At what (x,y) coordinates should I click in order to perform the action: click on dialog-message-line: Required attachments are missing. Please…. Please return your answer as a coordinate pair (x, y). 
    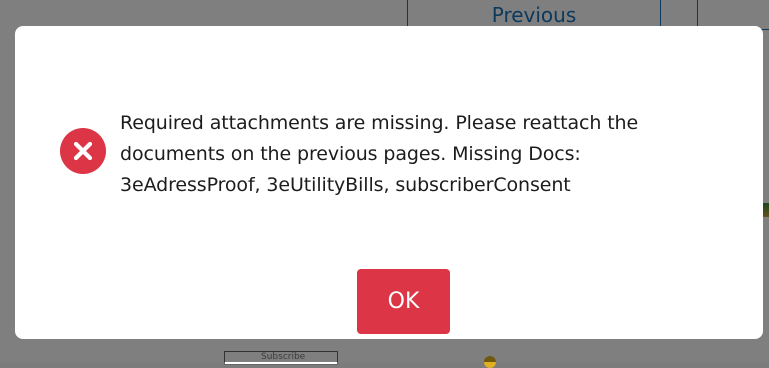
    Looking at the image, I should click on (379, 123).